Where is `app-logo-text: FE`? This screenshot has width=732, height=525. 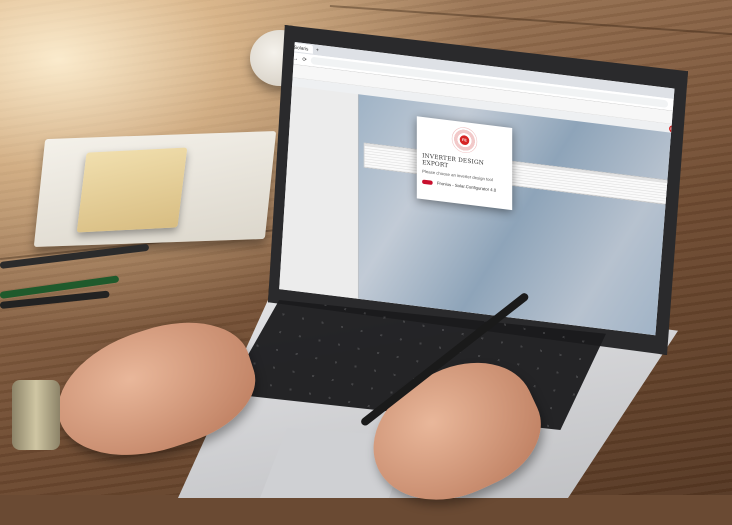
app-logo-text: FE is located at coordinates (464, 140).